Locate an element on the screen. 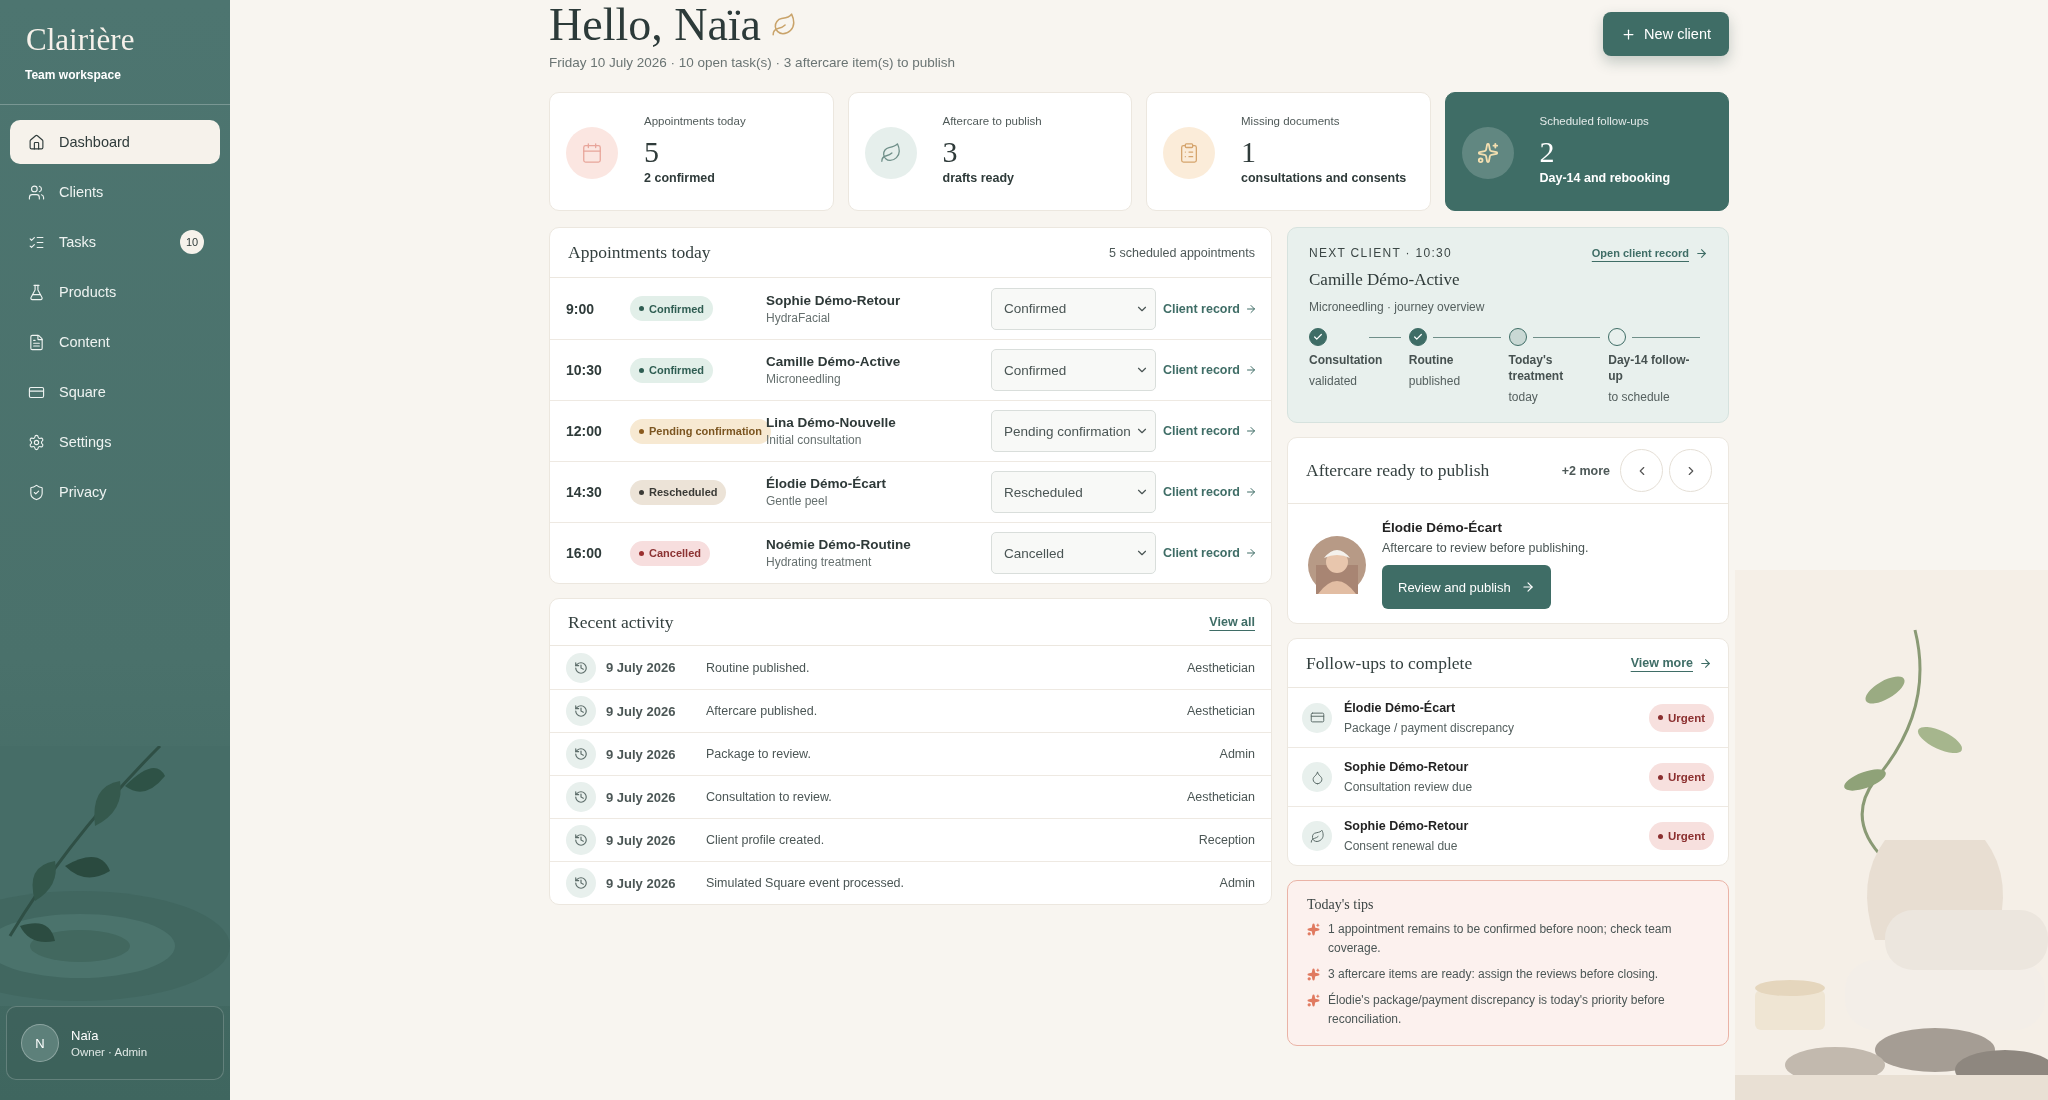 This screenshot has width=2048, height=1100. client-detail: Microneedling · journey overview is located at coordinates (1397, 307).